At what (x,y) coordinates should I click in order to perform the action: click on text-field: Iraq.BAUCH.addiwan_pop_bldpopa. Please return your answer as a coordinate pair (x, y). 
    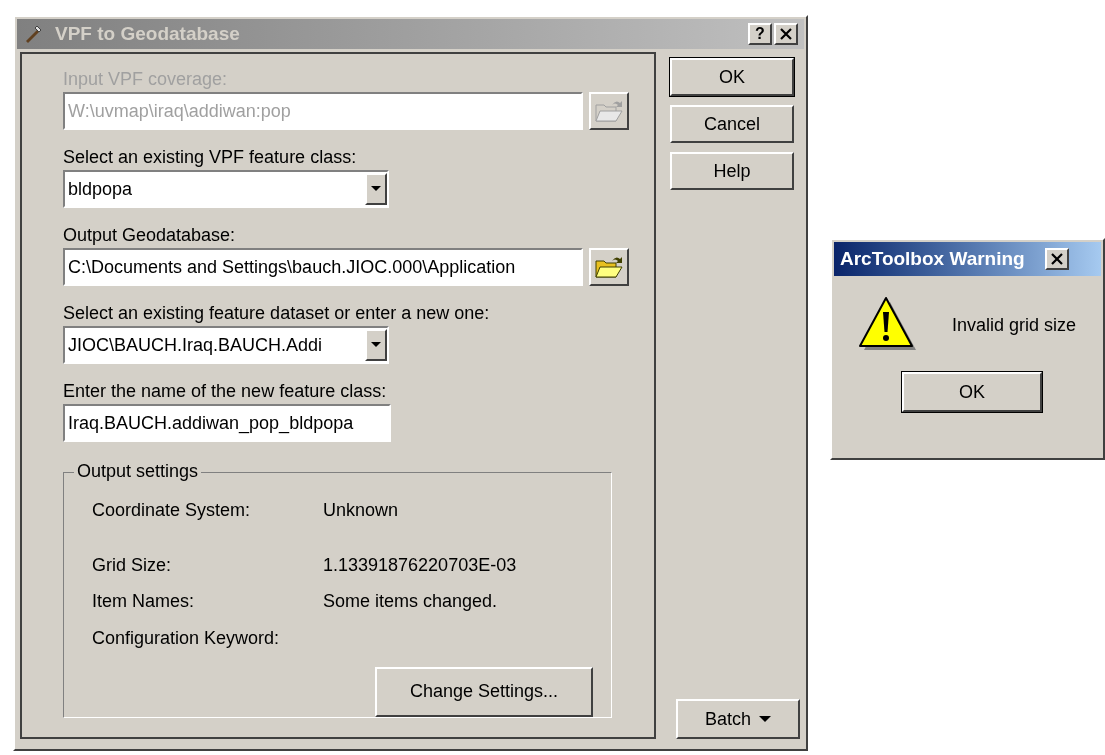
    Looking at the image, I should click on (227, 423).